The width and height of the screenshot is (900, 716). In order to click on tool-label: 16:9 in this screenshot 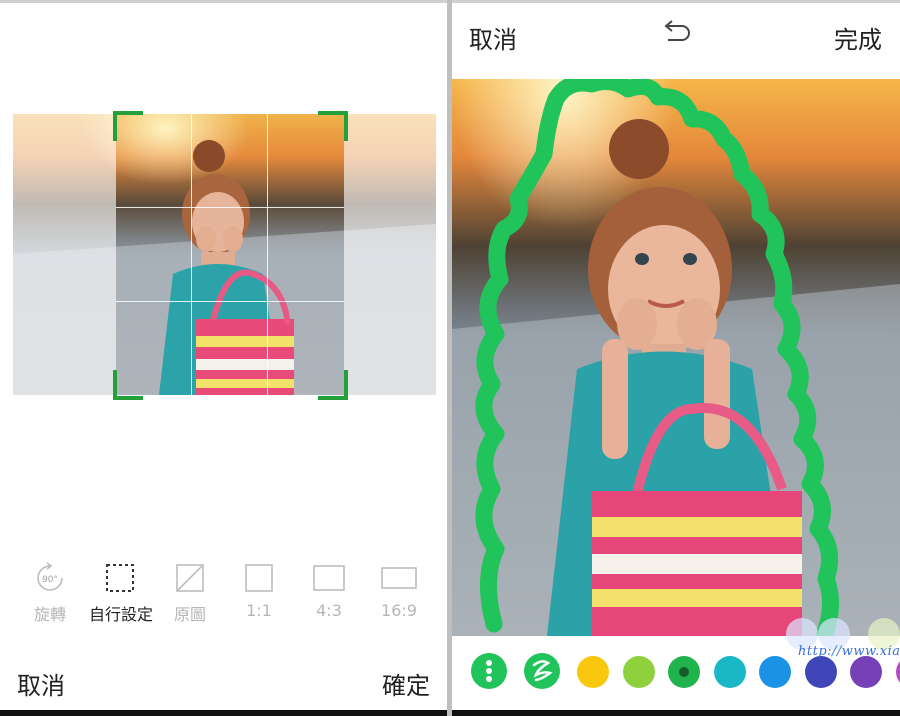, I will do `click(399, 610)`.